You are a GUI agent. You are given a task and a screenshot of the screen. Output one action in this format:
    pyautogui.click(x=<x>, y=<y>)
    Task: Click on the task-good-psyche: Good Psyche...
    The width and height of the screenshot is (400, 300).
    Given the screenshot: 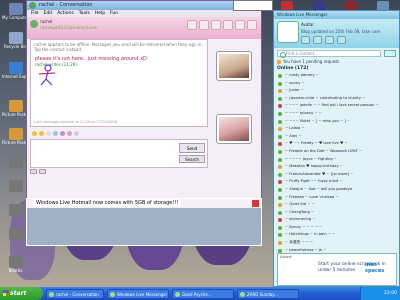 What is the action you would take?
    pyautogui.click(x=203, y=293)
    